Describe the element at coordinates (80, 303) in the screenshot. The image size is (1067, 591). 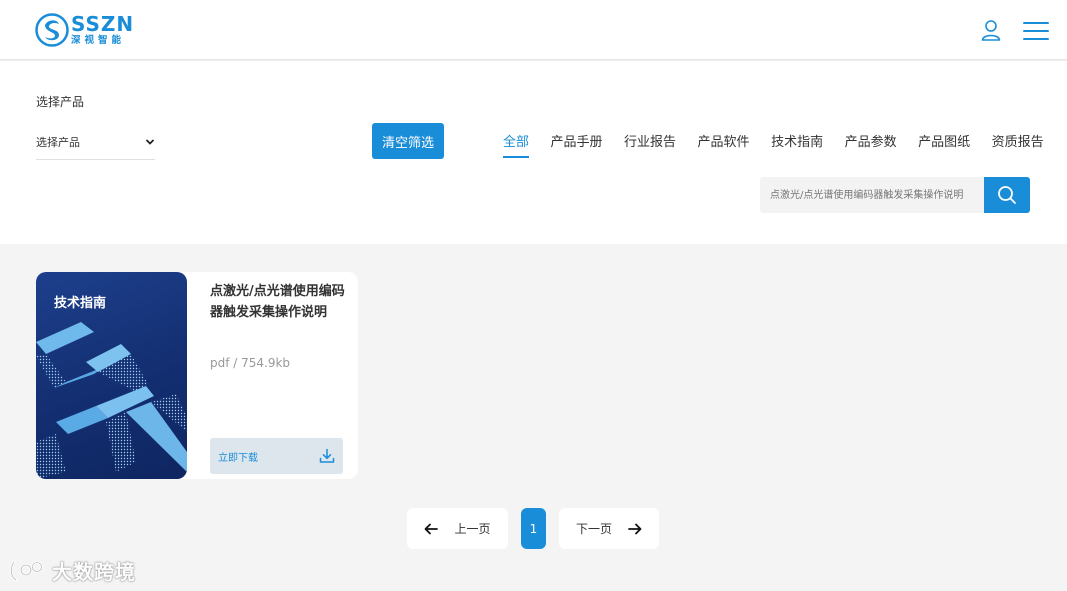
I see `cover-title: 技术指南` at that location.